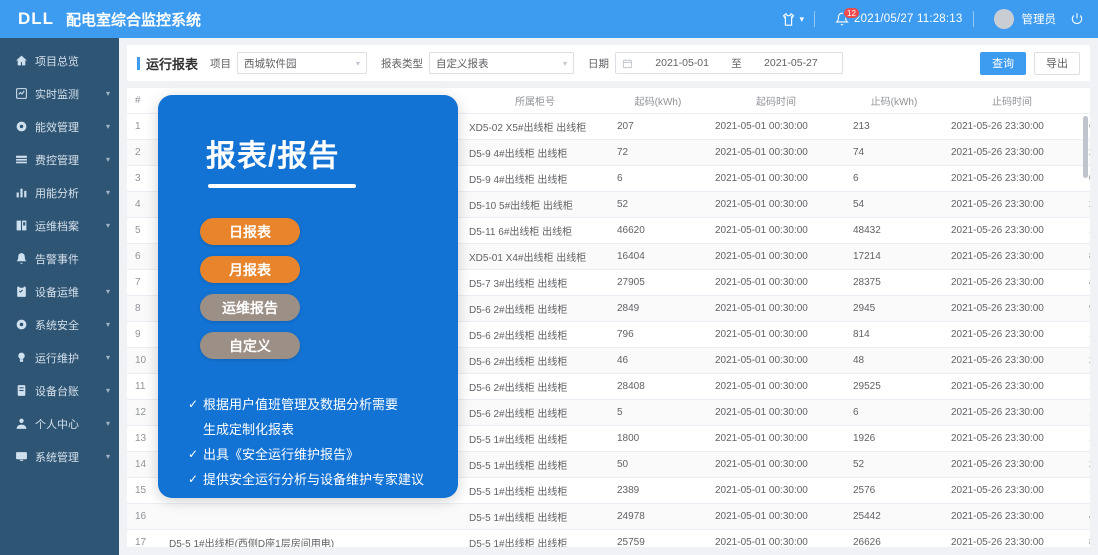 This screenshot has width=1098, height=555. Describe the element at coordinates (138, 63) in the screenshot. I see `title-accent-bar` at that location.